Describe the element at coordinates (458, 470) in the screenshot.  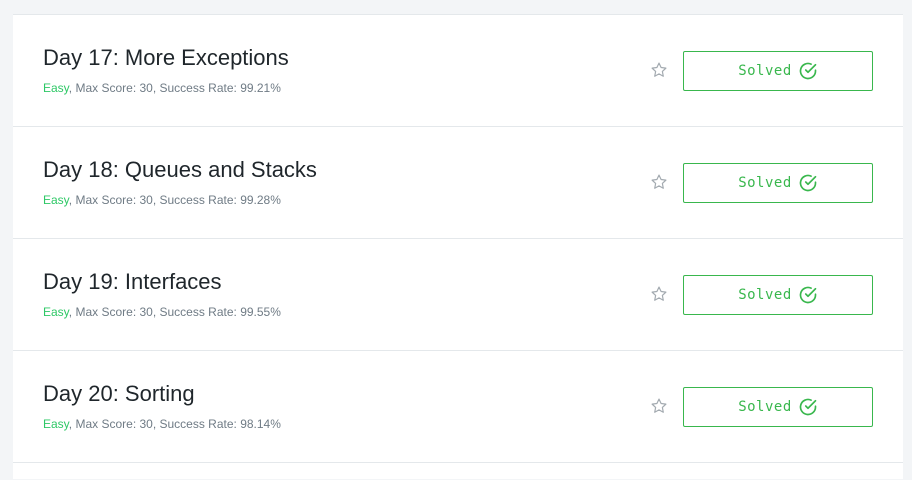
I see `next-card-edge` at that location.